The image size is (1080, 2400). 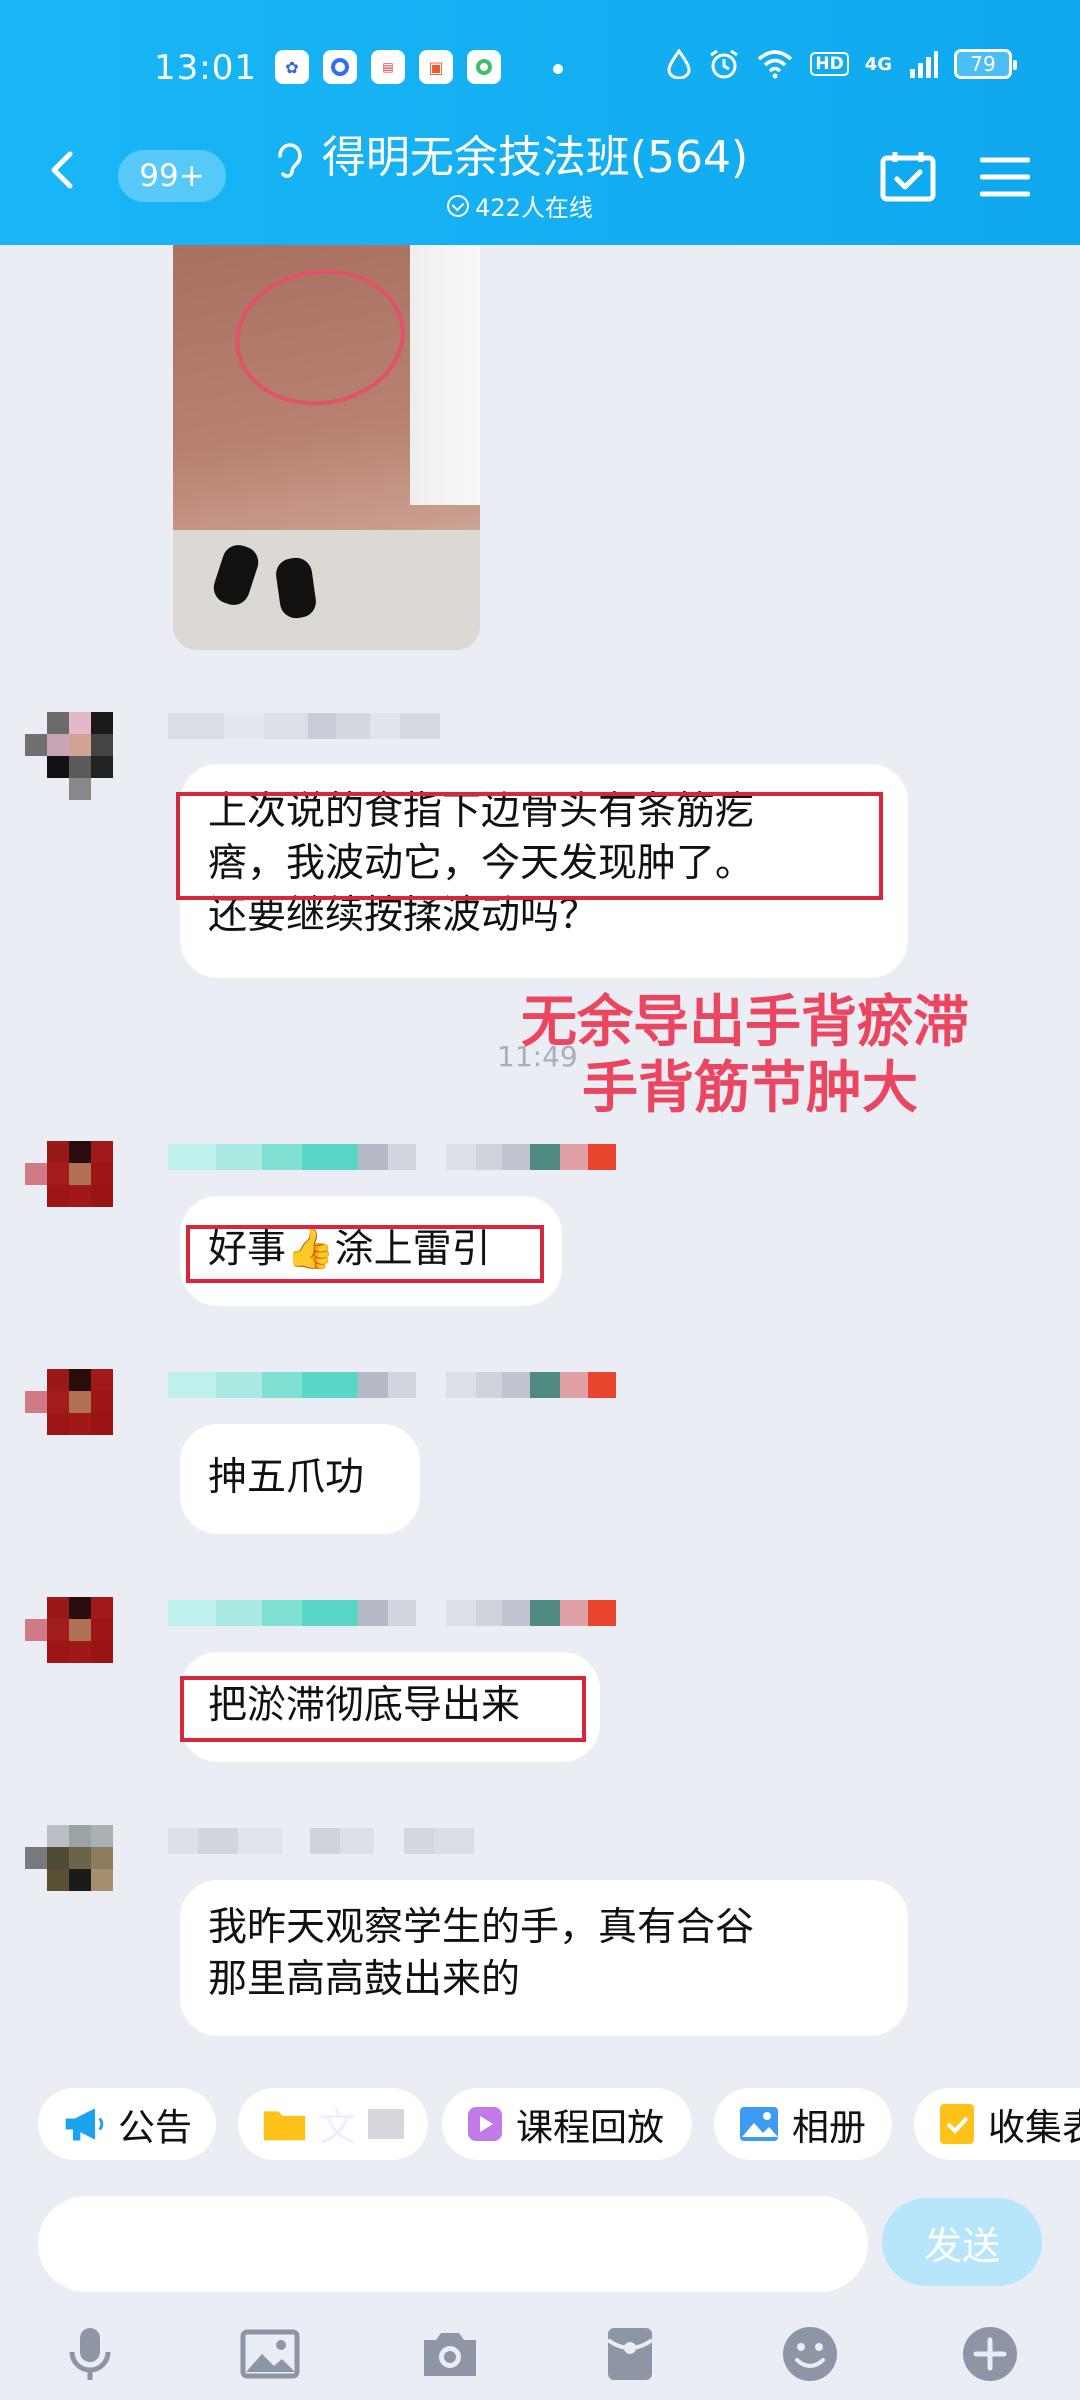 I want to click on shortcut-form: 收集表, so click(x=997, y=2124).